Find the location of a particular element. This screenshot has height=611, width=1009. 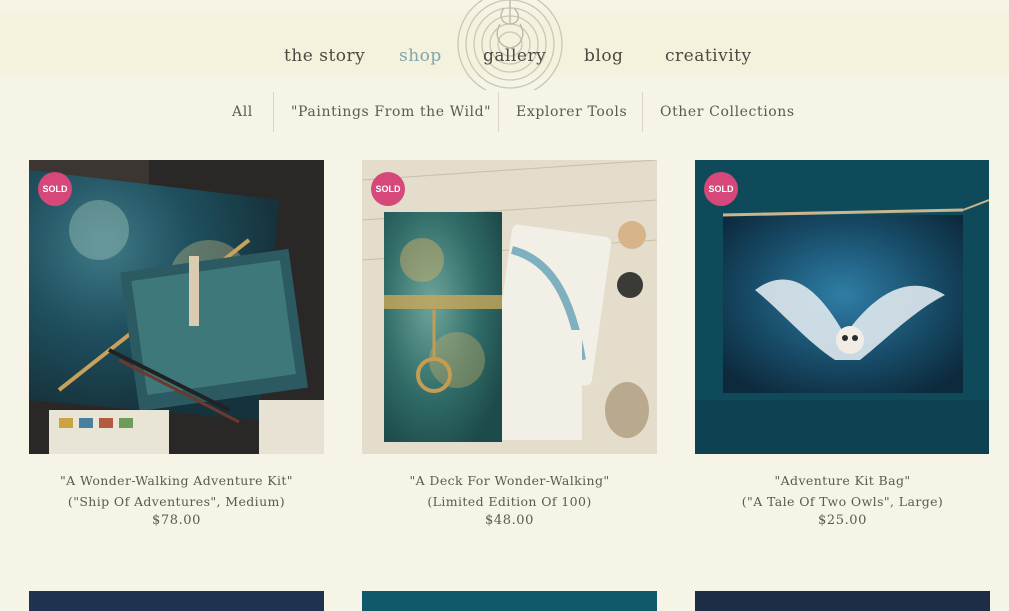

product-price: $25.00 is located at coordinates (842, 520).